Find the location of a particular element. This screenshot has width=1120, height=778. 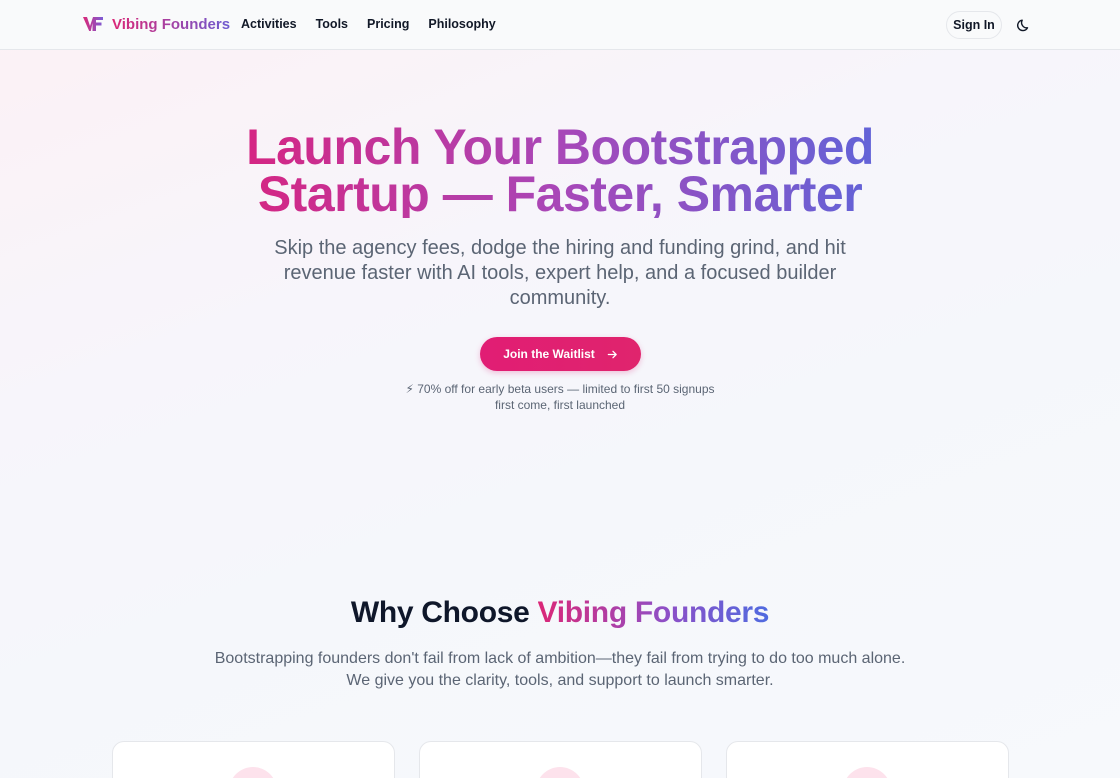

brand-logo-link: Vibing Founders is located at coordinates (156, 24).